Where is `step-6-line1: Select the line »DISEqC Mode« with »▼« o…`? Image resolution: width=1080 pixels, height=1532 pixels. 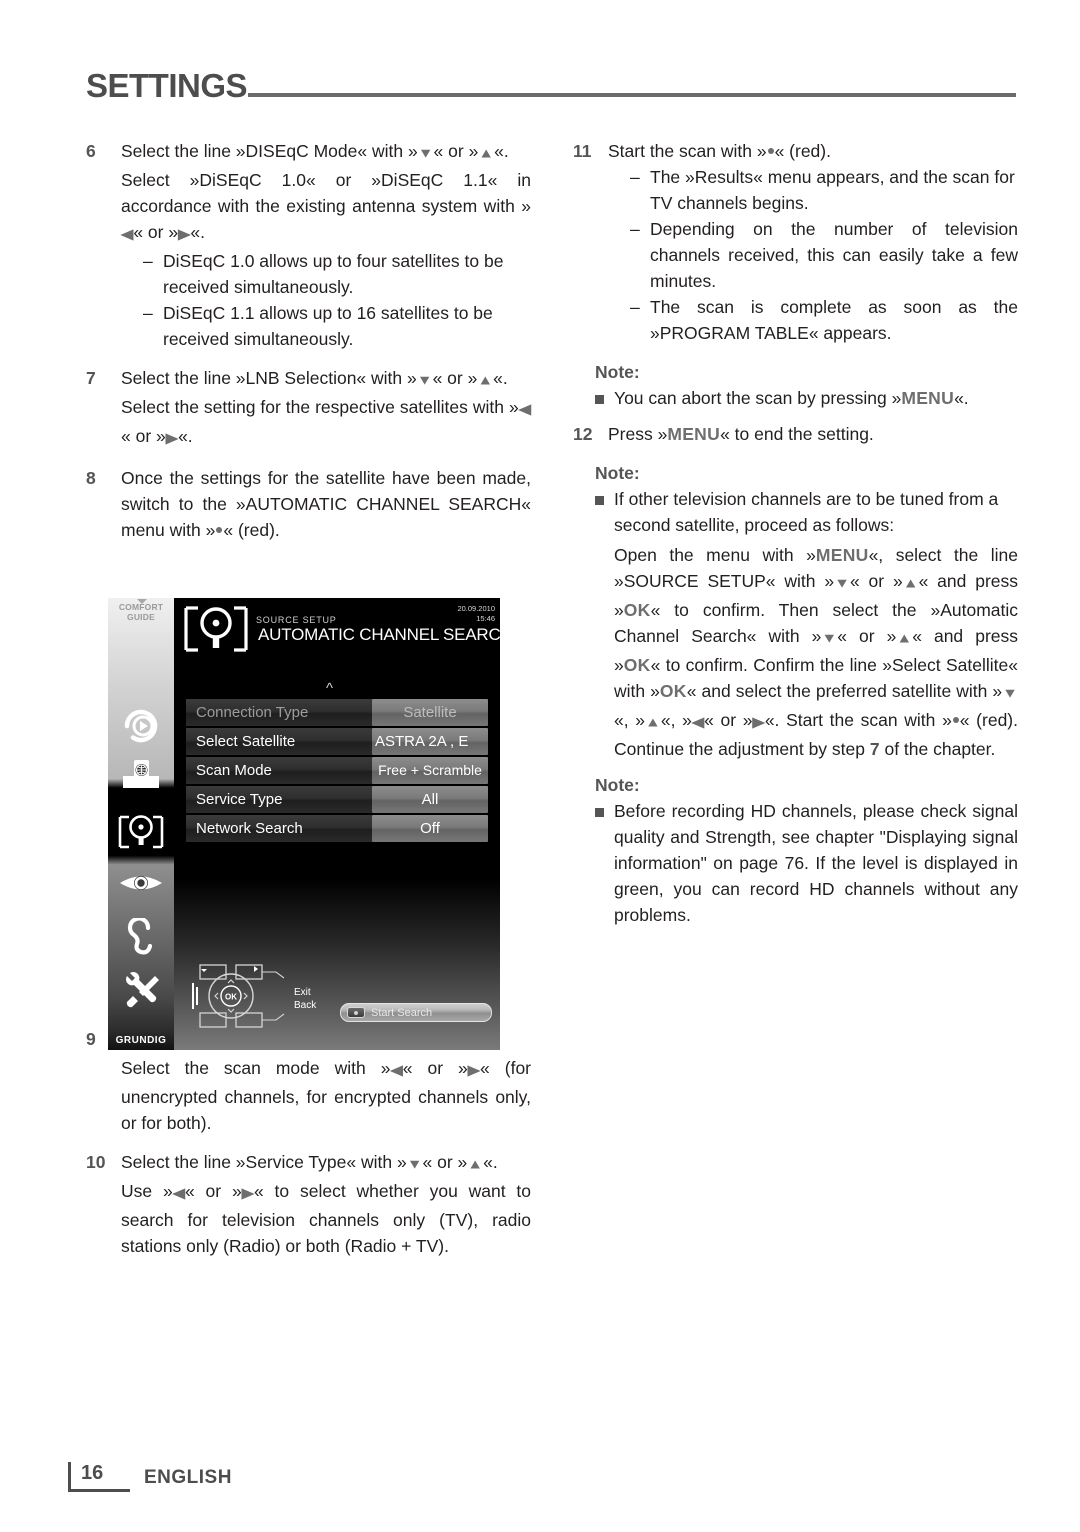
step-6-line1: Select the line »DISEqC Mode« with »▼« o… is located at coordinates (326, 152).